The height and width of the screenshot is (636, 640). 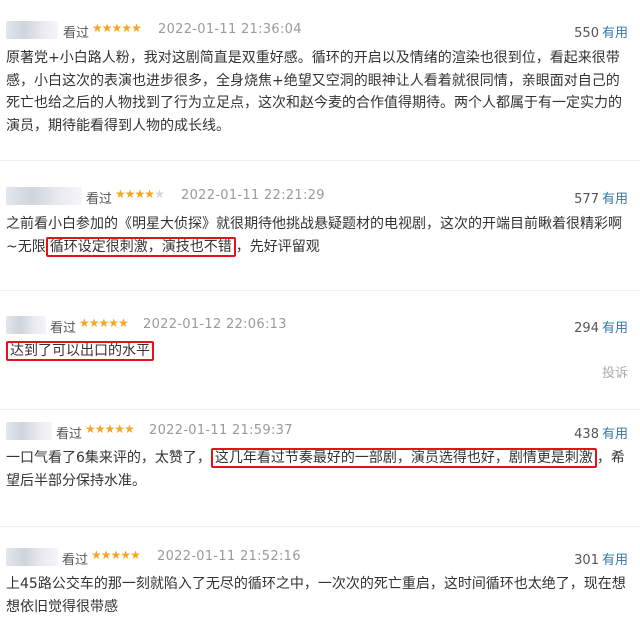 I want to click on review-text: 达到了可以出口的水平, so click(x=316, y=351).